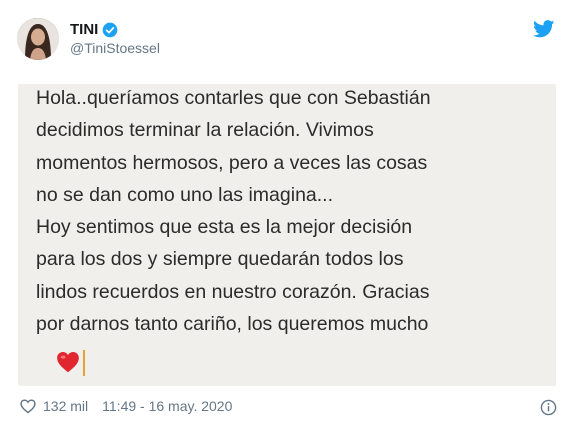 Image resolution: width=579 pixels, height=425 pixels. I want to click on user-handle: @TiniStoessel, so click(115, 49).